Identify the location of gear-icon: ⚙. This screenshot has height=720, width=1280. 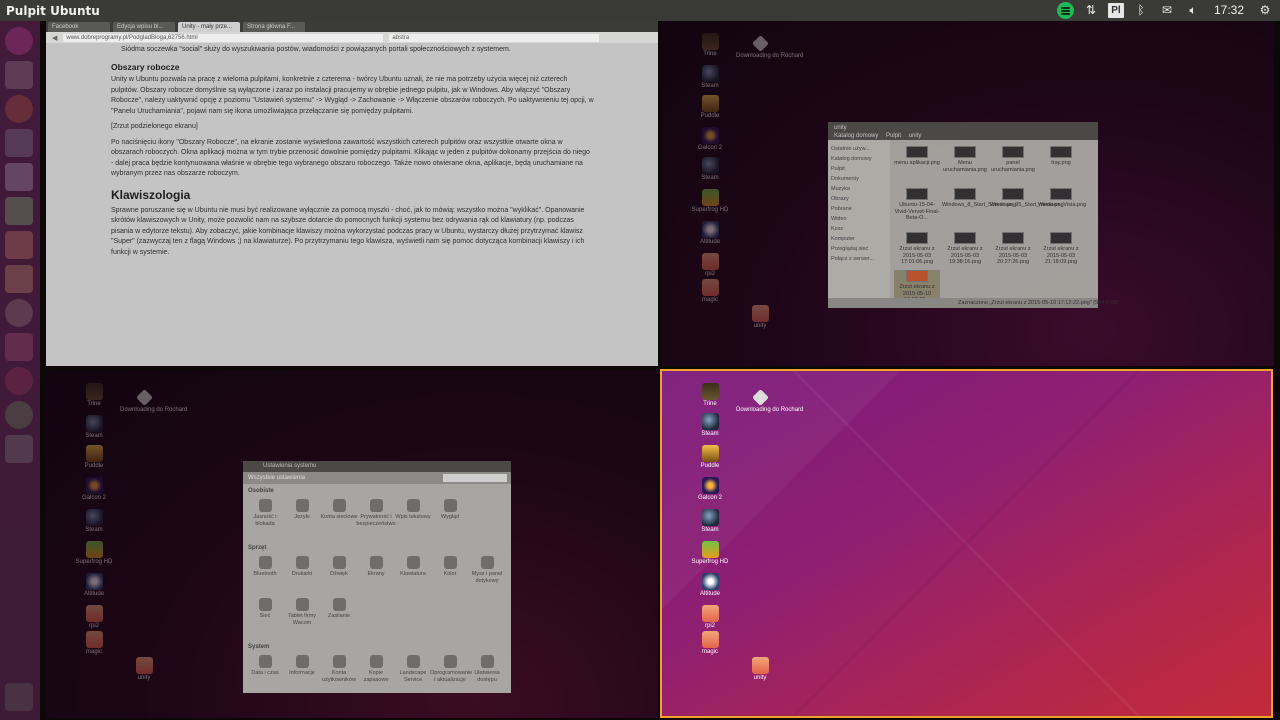
(1265, 10).